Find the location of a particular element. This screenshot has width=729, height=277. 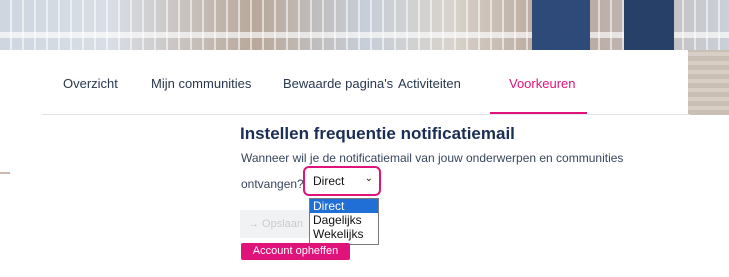

frequency-option-wekelijks: Wekelijks is located at coordinates (344, 234).